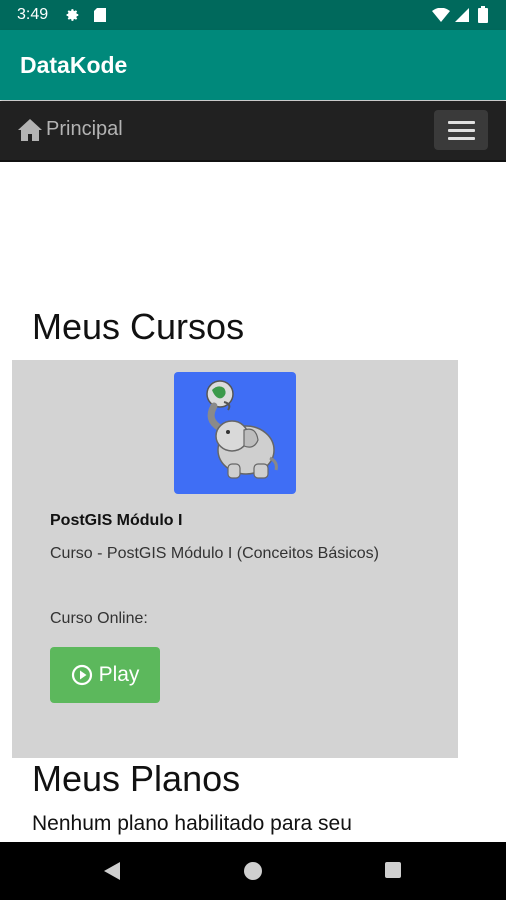 The height and width of the screenshot is (900, 506). Describe the element at coordinates (81, 675) in the screenshot. I see `play-circle-icon` at that location.